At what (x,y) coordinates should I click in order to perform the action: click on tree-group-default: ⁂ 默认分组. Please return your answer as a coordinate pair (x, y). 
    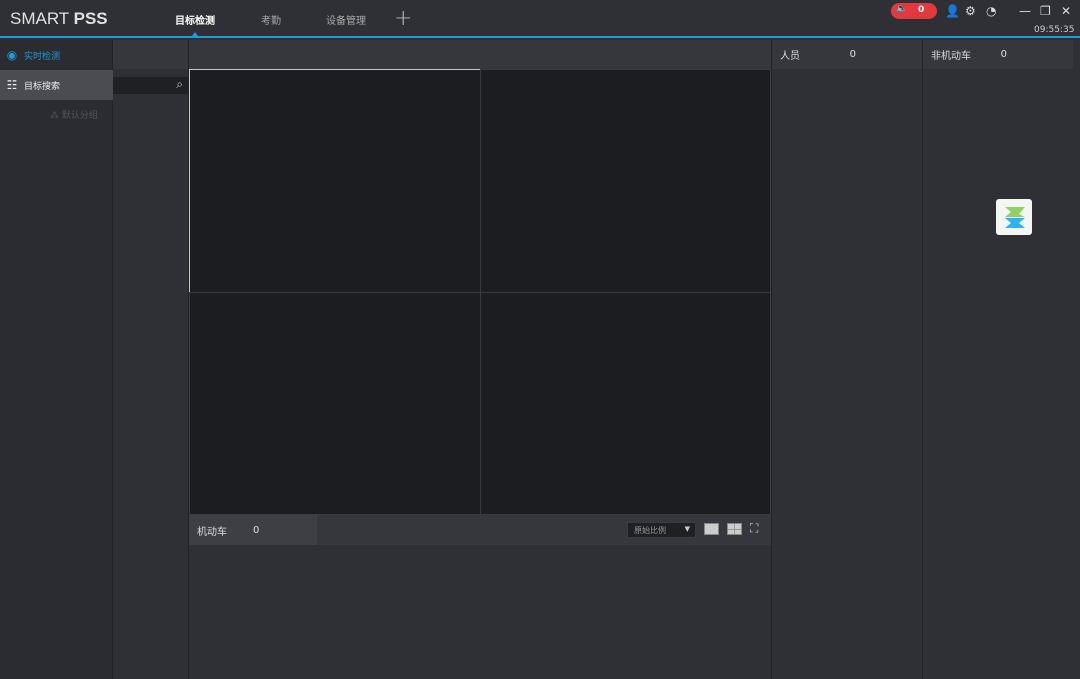
    Looking at the image, I should click on (74, 114).